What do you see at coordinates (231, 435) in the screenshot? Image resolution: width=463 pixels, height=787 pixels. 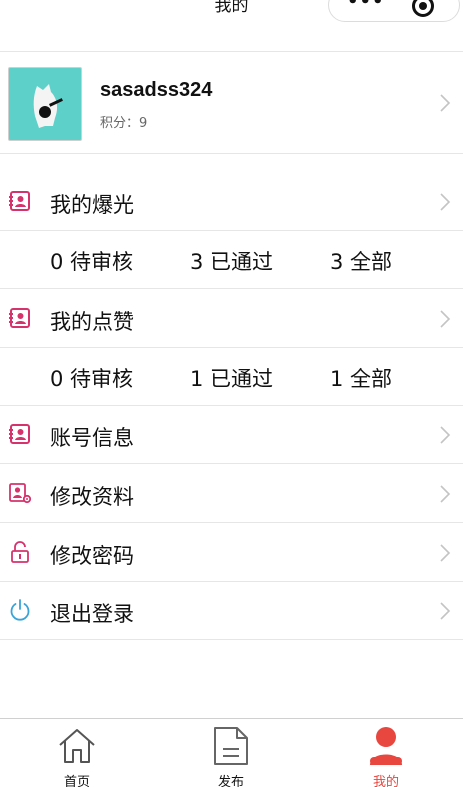 I see `menu-item-account-info: 账号信息` at bounding box center [231, 435].